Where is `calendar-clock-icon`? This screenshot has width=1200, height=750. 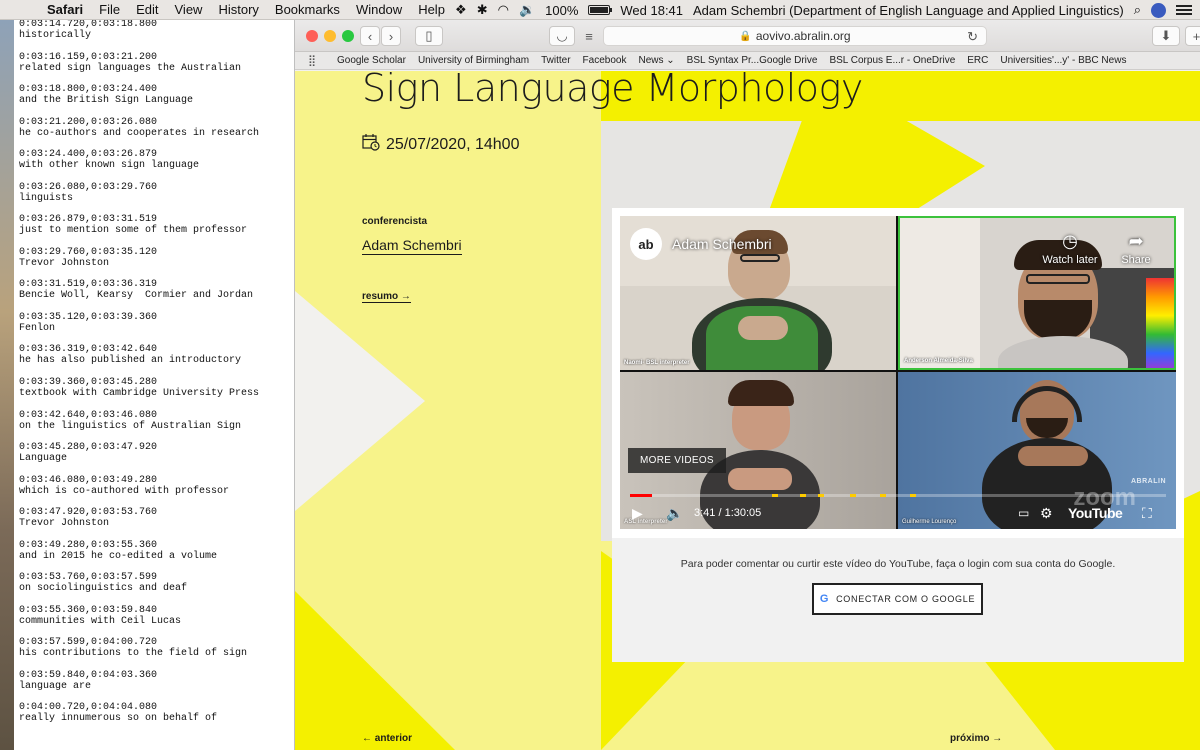 calendar-clock-icon is located at coordinates (371, 144).